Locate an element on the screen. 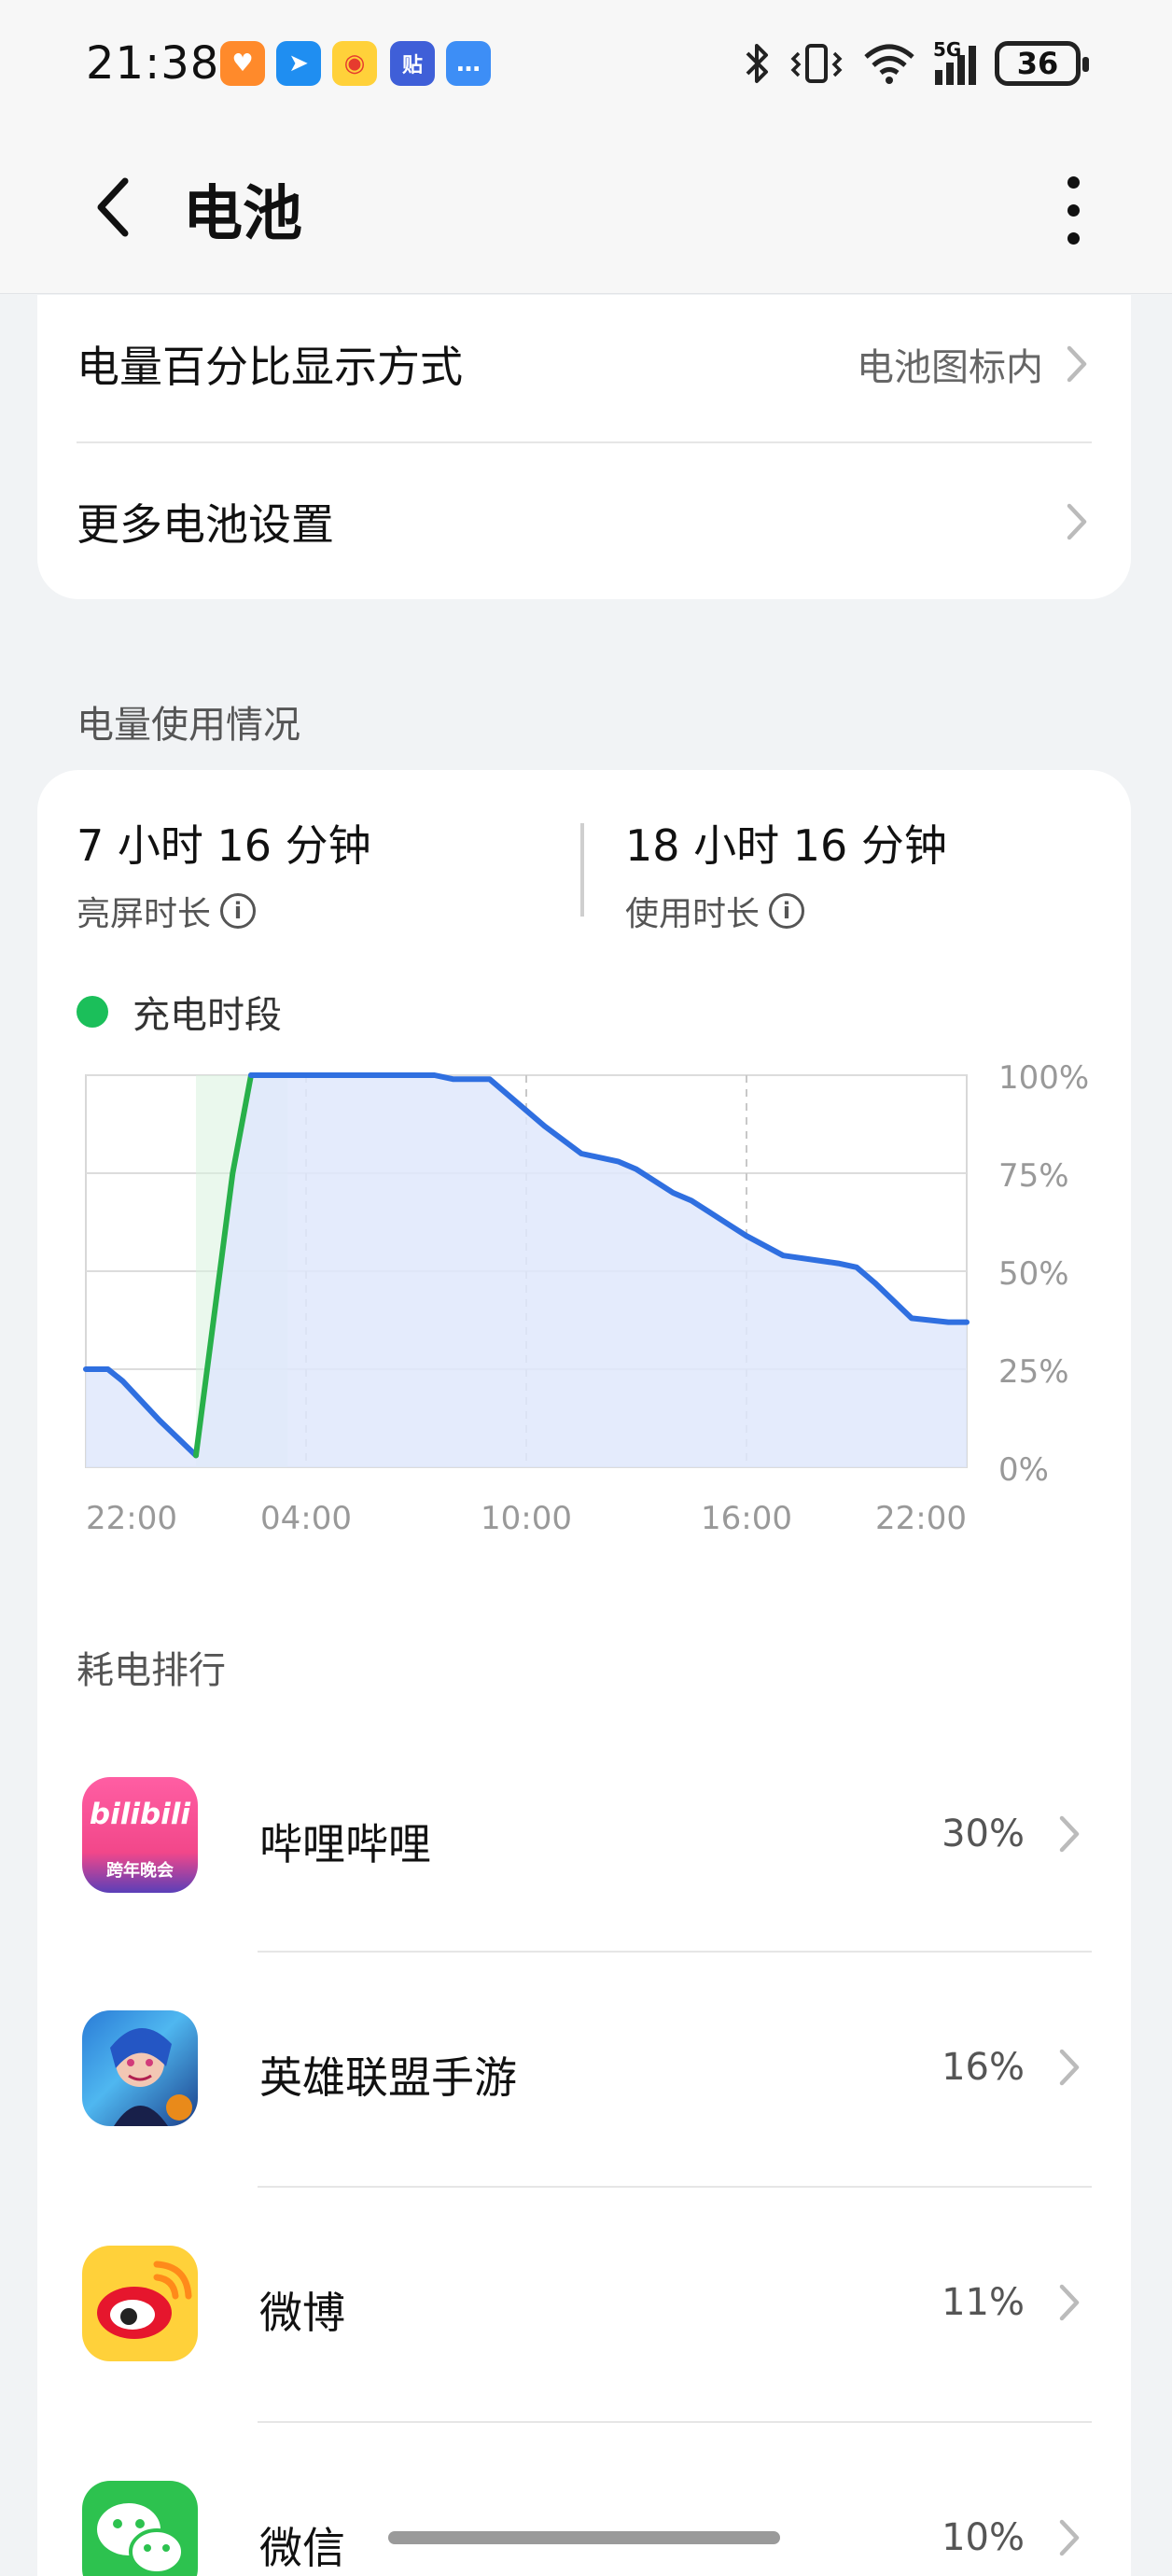 The width and height of the screenshot is (1172, 2576). app-percent: 10% is located at coordinates (983, 2537).